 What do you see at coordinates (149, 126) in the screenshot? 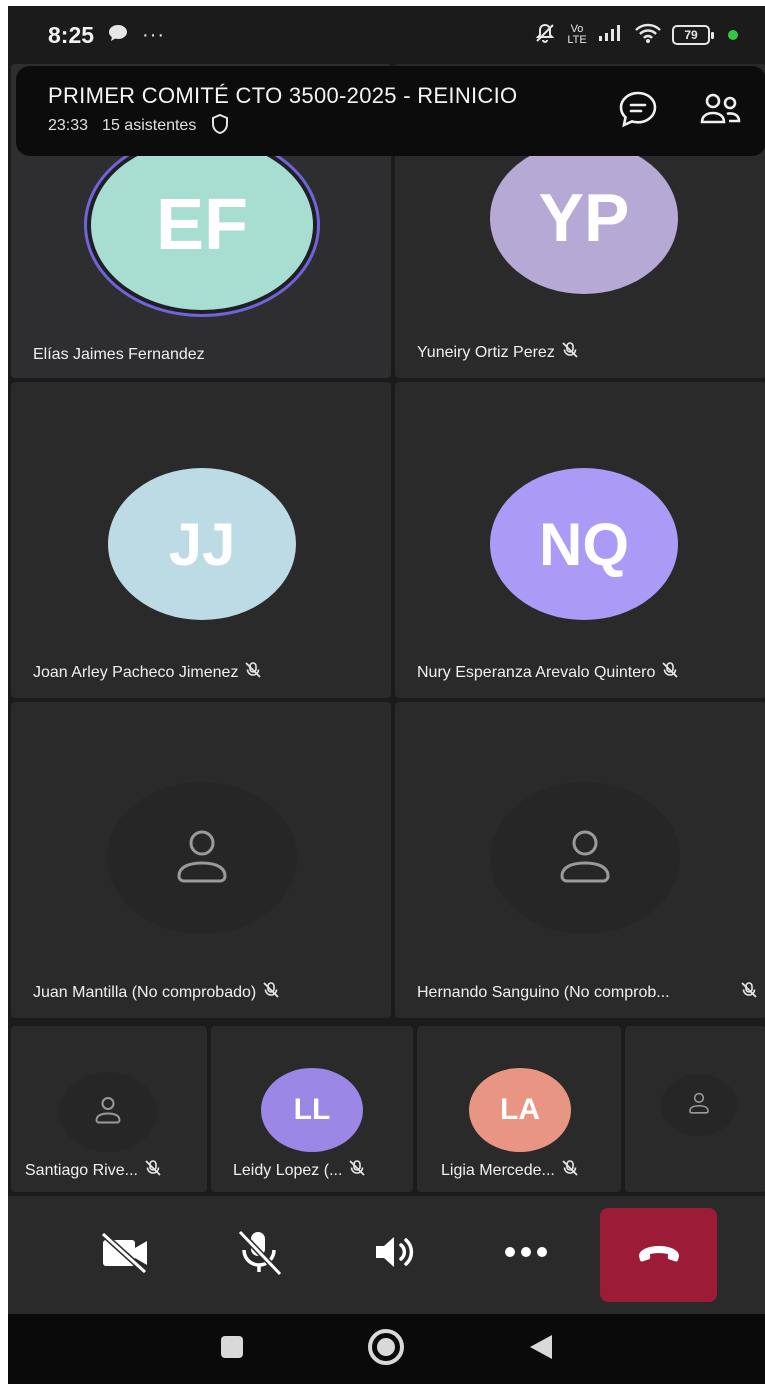
I see `attendee-count: 15 asistentes` at bounding box center [149, 126].